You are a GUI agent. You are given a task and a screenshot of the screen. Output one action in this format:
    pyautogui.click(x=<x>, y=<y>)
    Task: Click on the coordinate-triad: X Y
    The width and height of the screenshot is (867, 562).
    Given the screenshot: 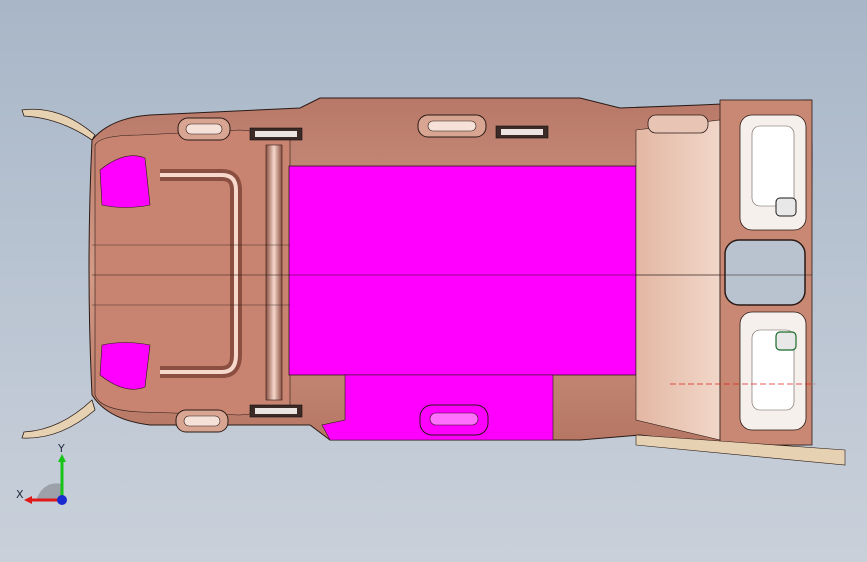 What is the action you would take?
    pyautogui.click(x=41, y=473)
    